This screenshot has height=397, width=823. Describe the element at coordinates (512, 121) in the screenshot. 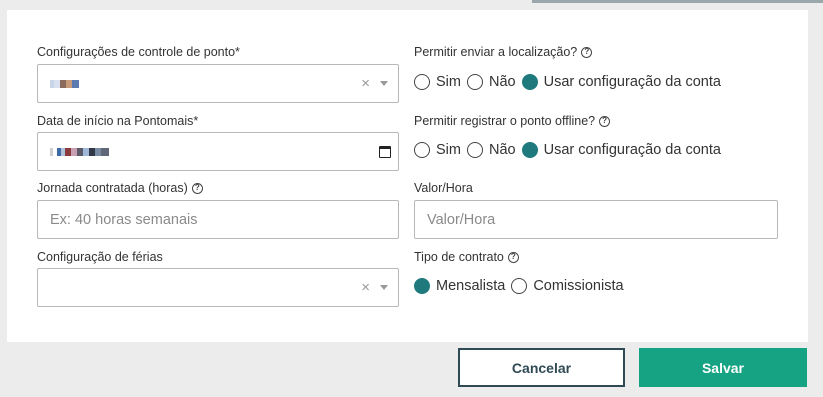

I see `offline-label: Permitir registrar o ponto offline? ?` at that location.